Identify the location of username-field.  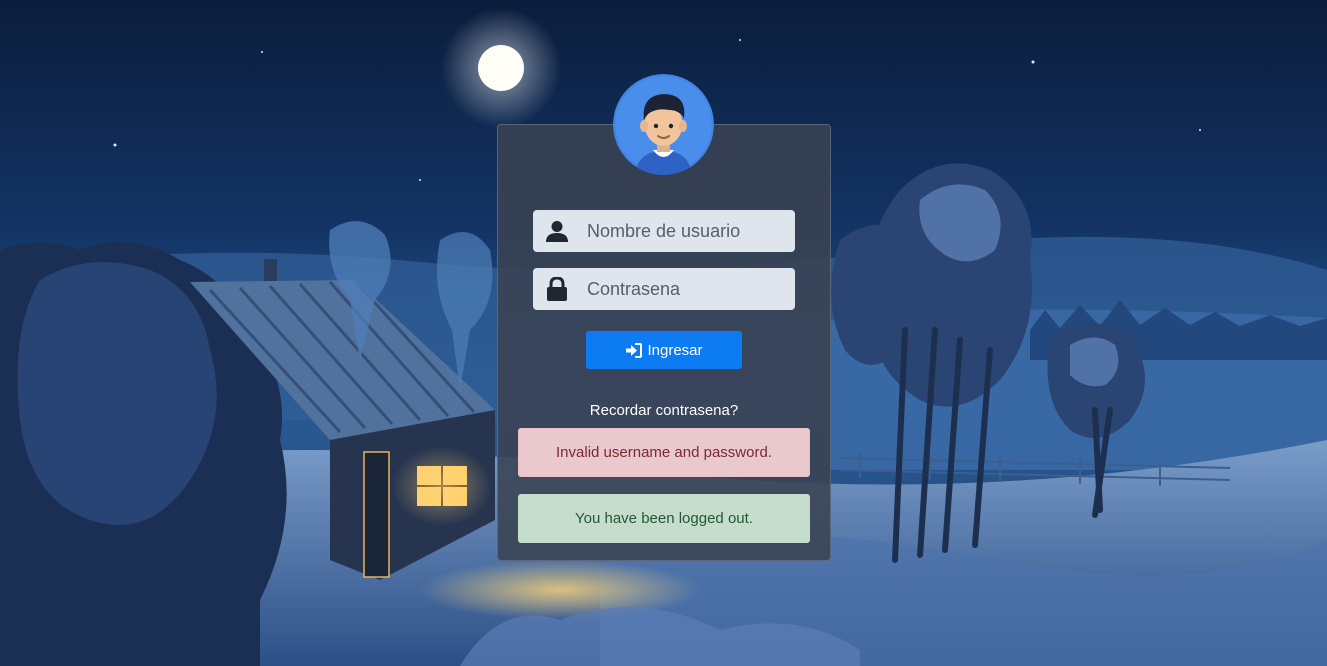
(664, 231).